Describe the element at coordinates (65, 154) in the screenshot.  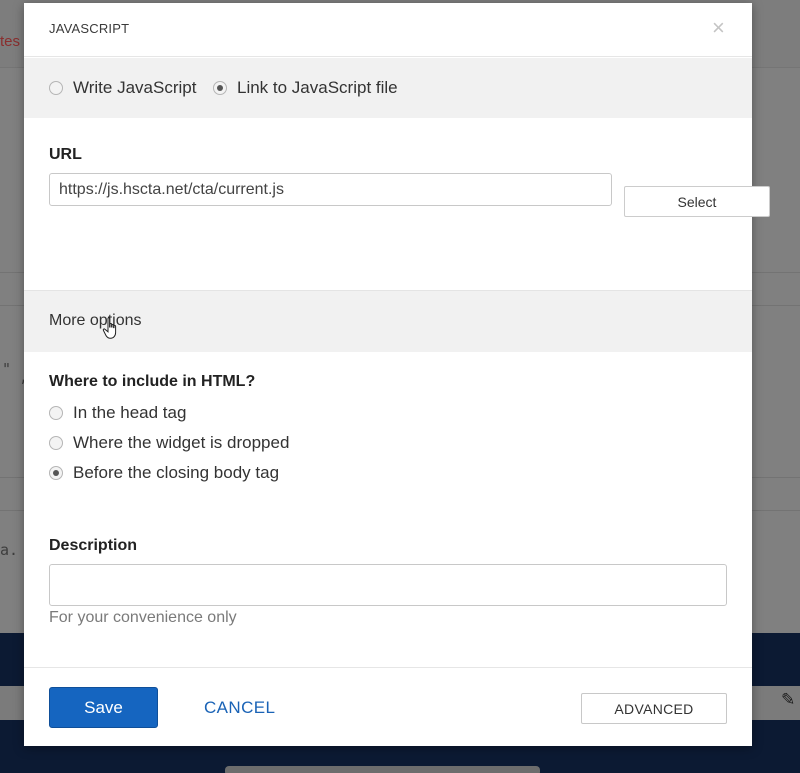
I see `url-label: URL` at that location.